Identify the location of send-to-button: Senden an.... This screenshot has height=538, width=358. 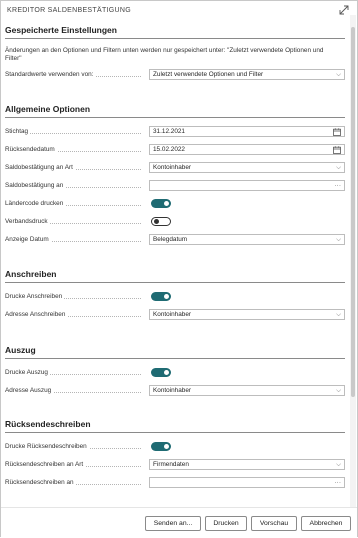
(173, 523).